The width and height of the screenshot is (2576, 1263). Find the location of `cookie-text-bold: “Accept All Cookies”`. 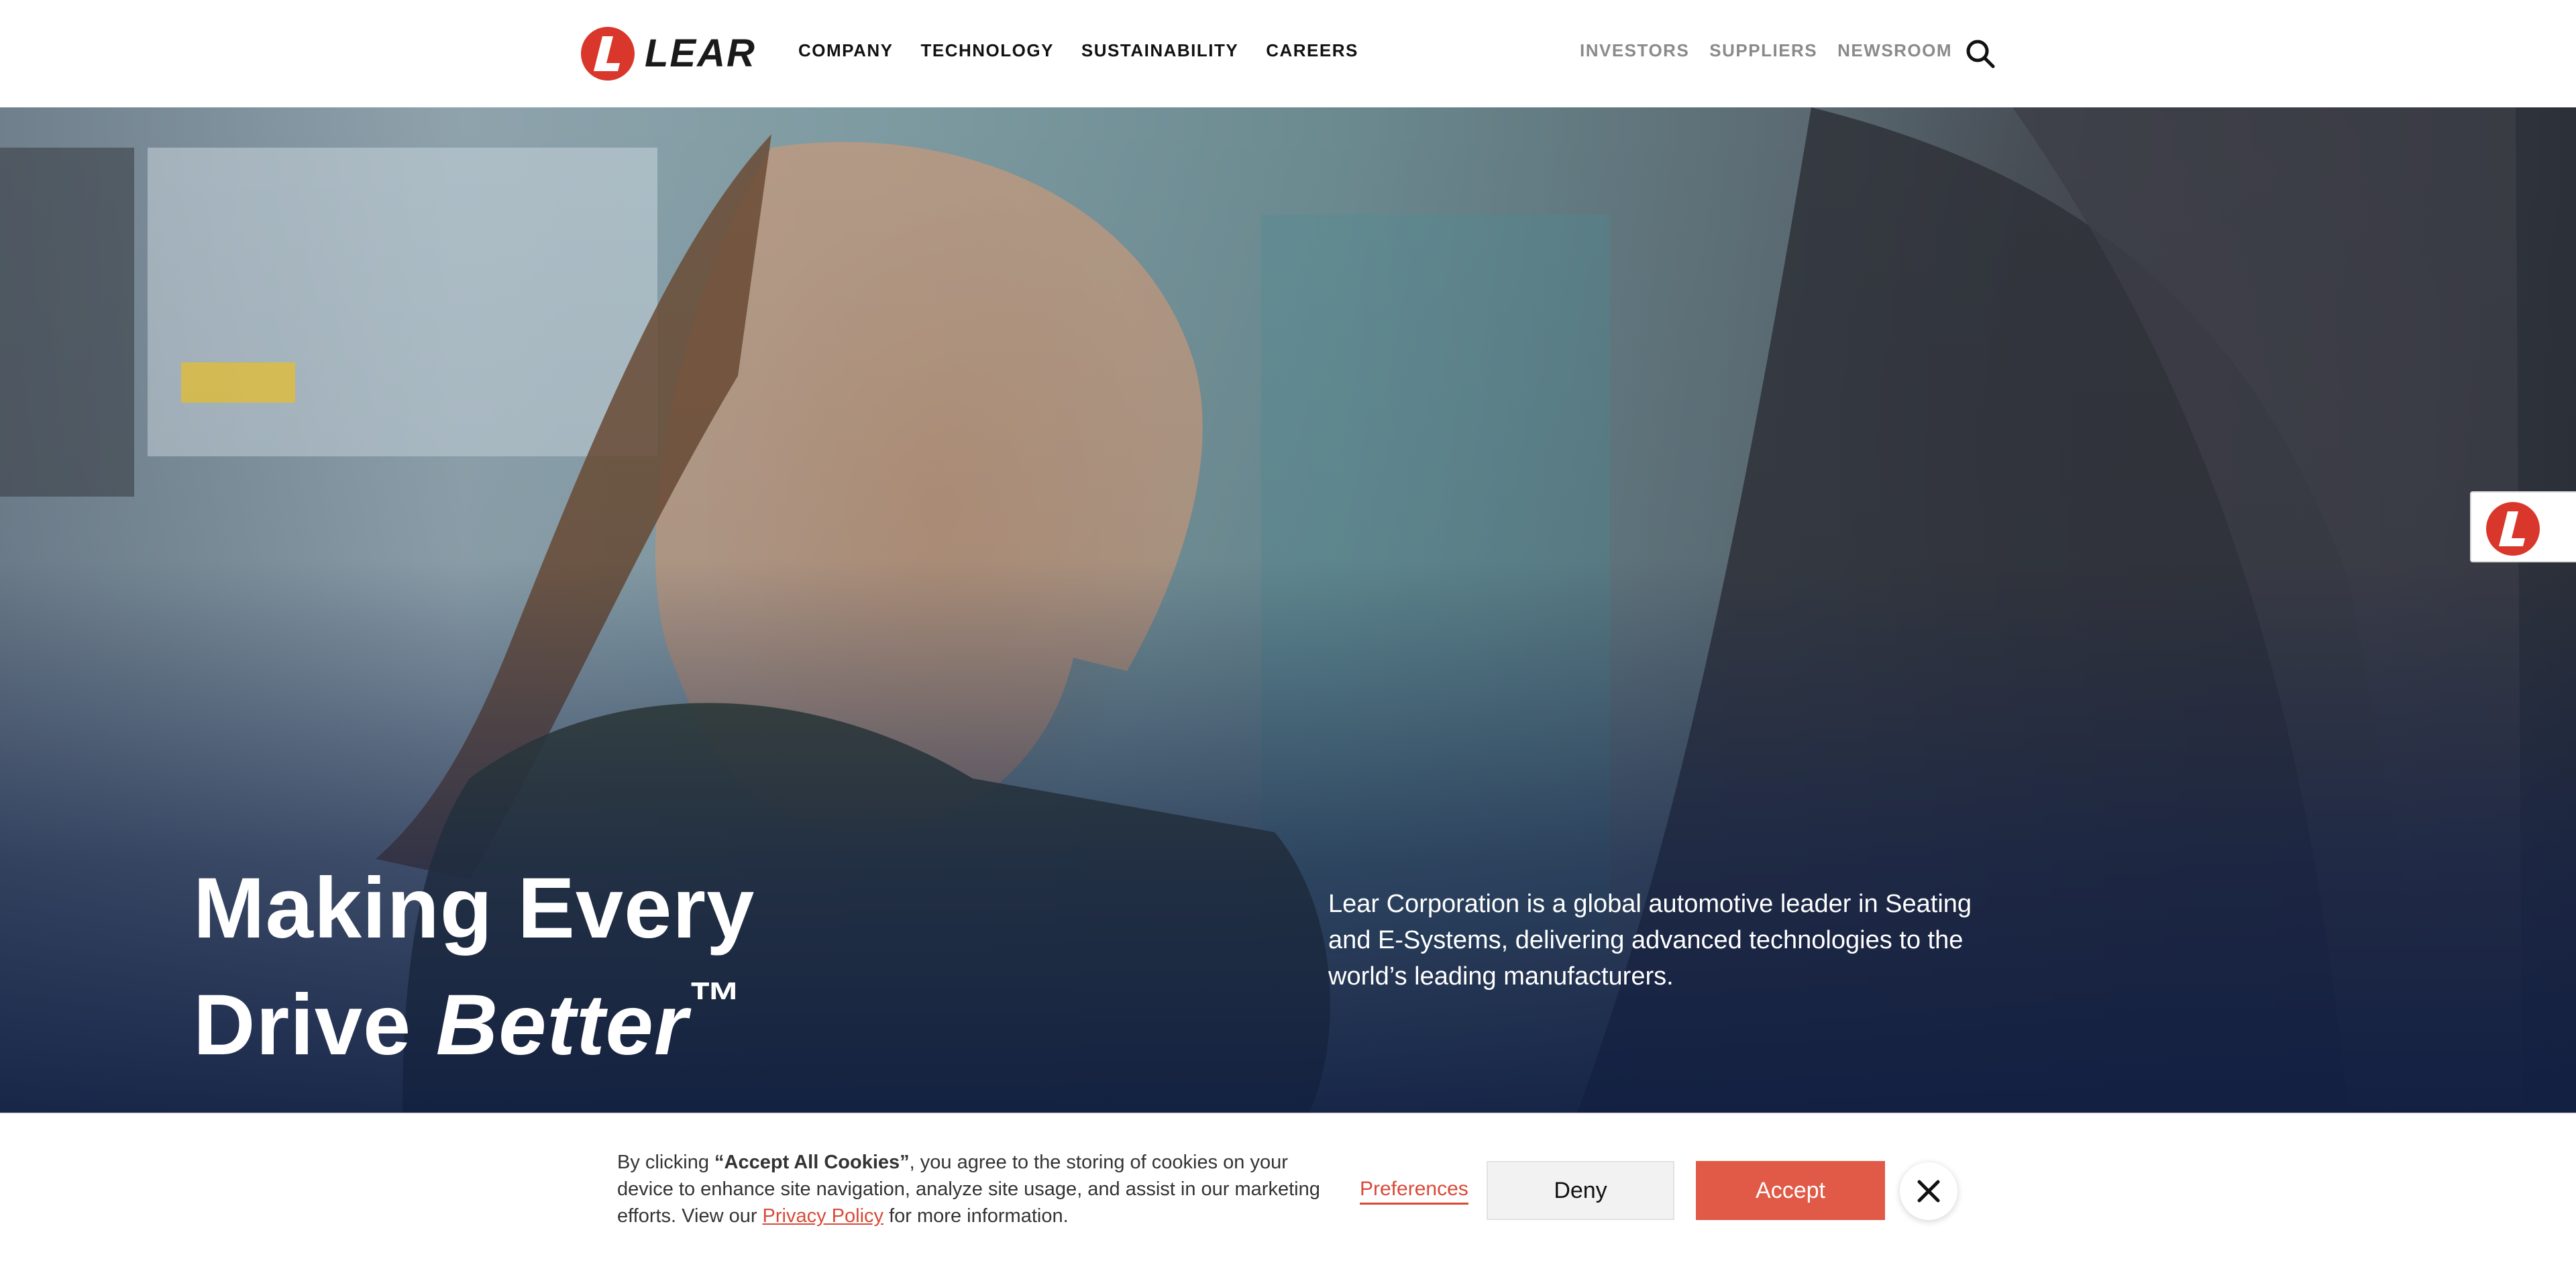

cookie-text-bold: “Accept All Cookies” is located at coordinates (812, 1162).